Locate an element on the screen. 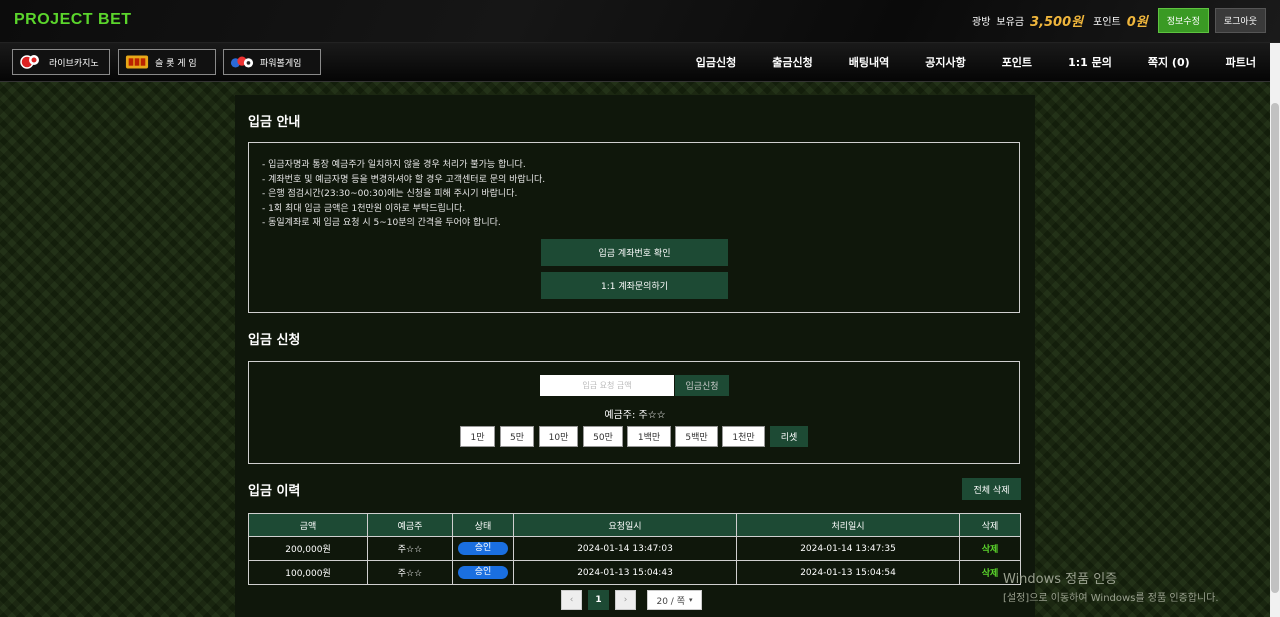  request-title: 입금 신청 is located at coordinates (274, 340).